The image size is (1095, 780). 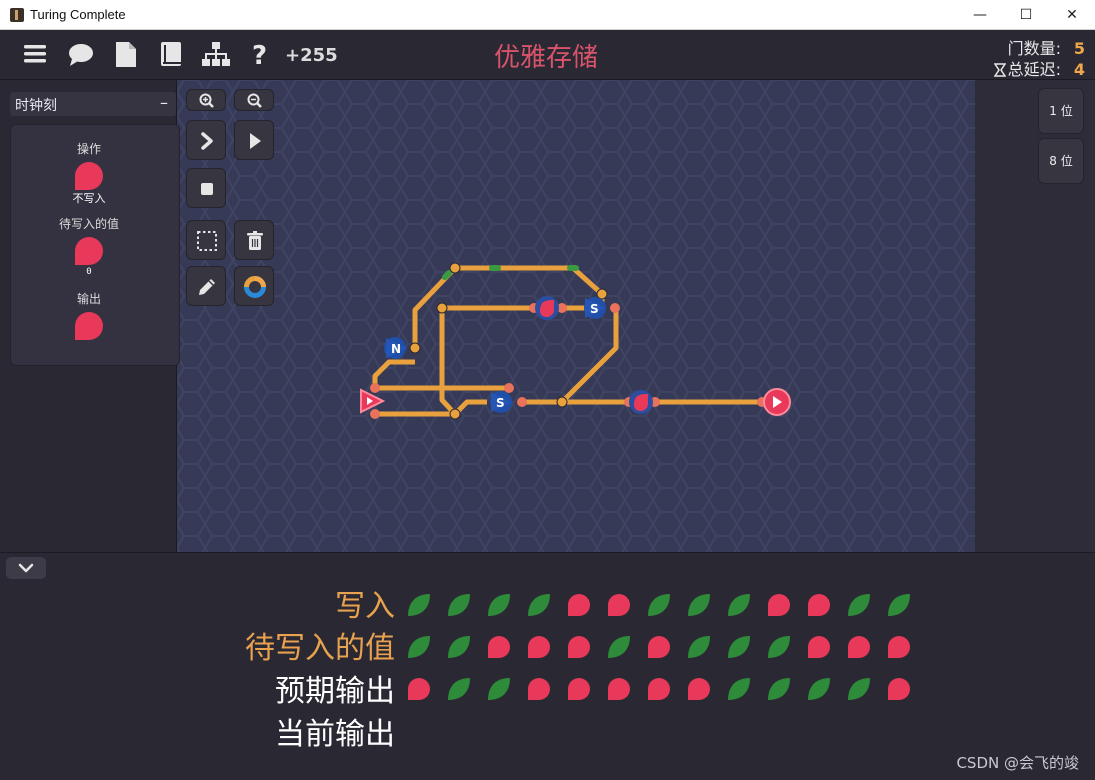 I want to click on stop-button, so click(x=206, y=188).